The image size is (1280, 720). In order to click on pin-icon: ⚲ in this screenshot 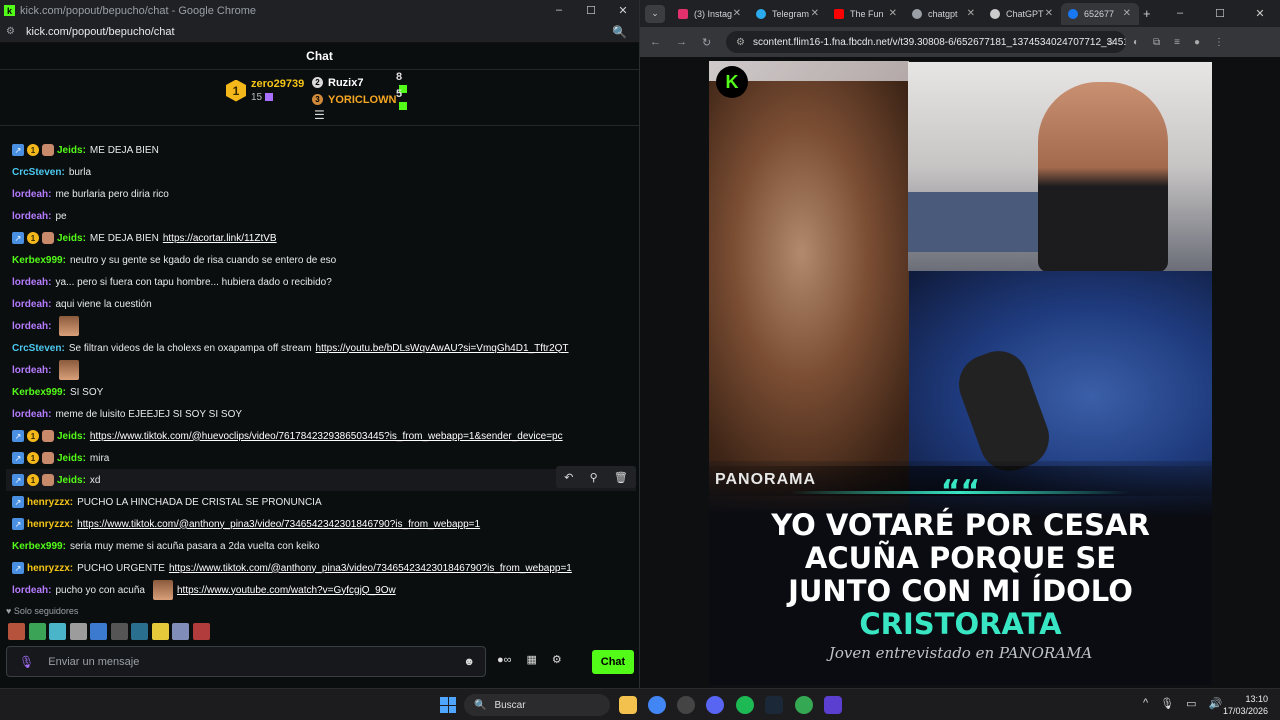, I will do `click(594, 477)`.